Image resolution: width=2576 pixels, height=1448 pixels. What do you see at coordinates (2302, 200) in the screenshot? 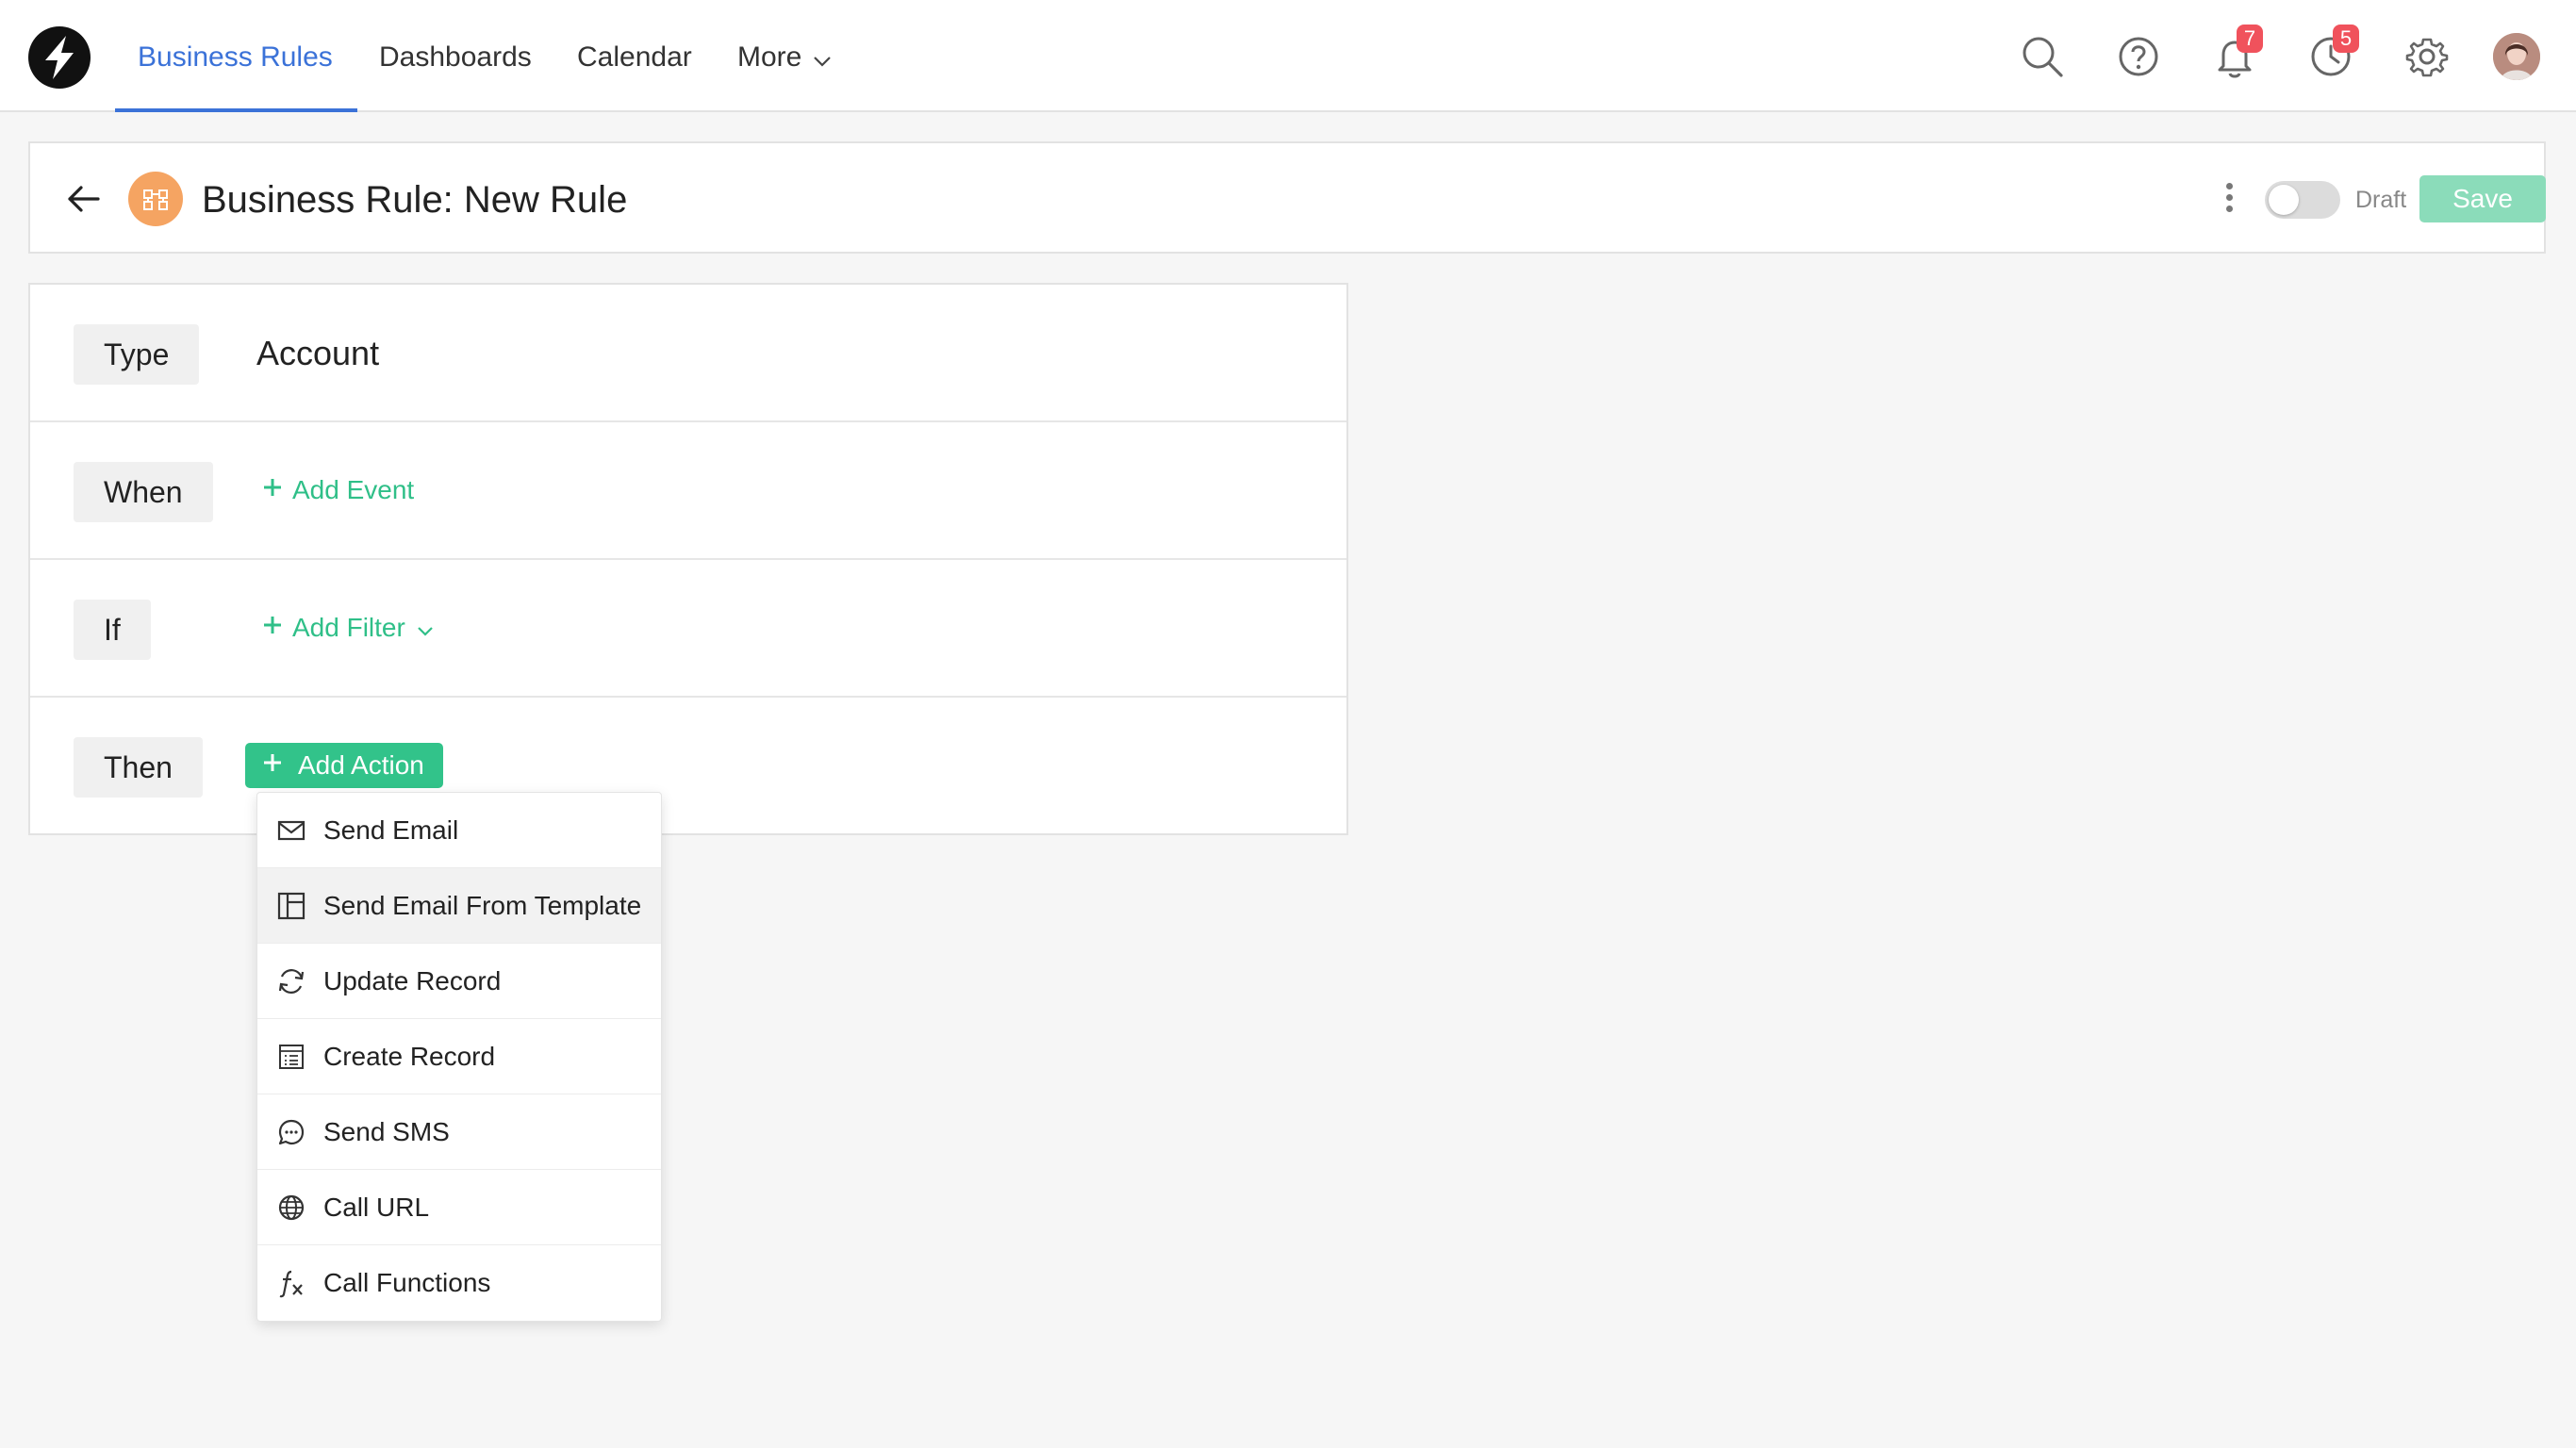
I see `draft-toggle` at bounding box center [2302, 200].